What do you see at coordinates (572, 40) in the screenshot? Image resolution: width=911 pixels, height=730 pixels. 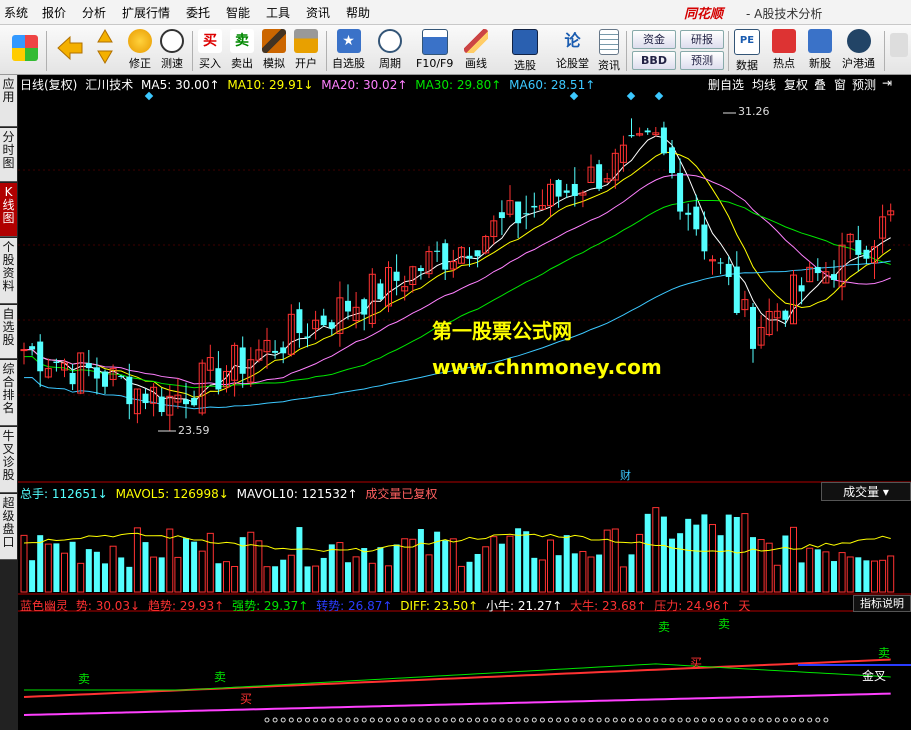 I see `forum-icon: 论` at bounding box center [572, 40].